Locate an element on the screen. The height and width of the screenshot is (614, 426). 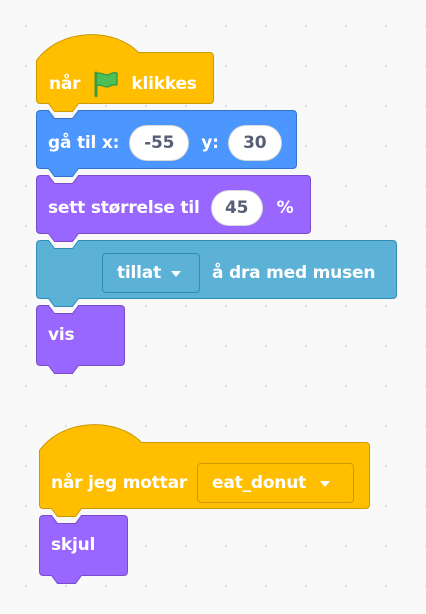
show-label: vis is located at coordinates (61, 335).